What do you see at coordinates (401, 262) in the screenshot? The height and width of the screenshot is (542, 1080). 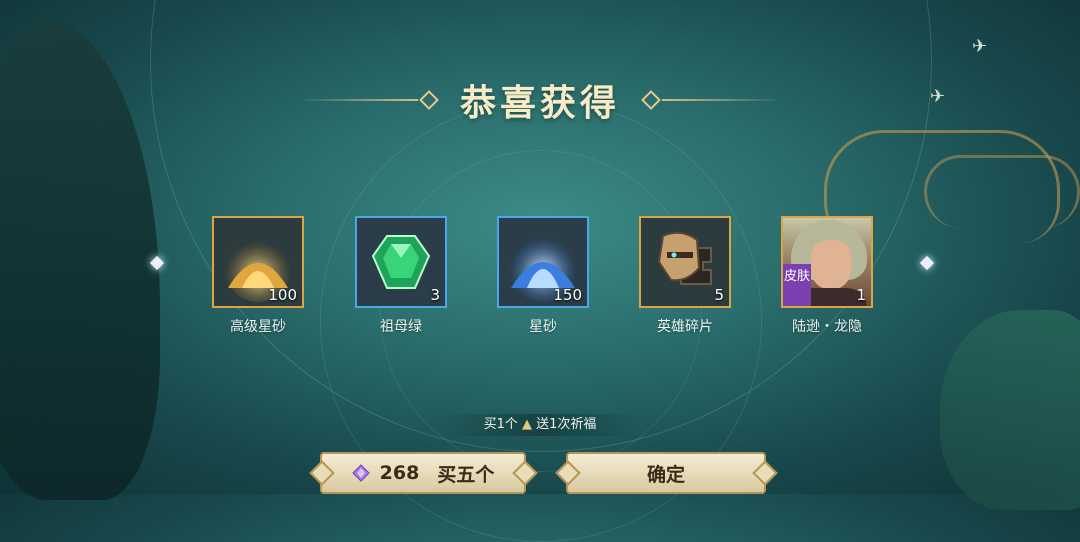 I see `reward-slot: 3` at bounding box center [401, 262].